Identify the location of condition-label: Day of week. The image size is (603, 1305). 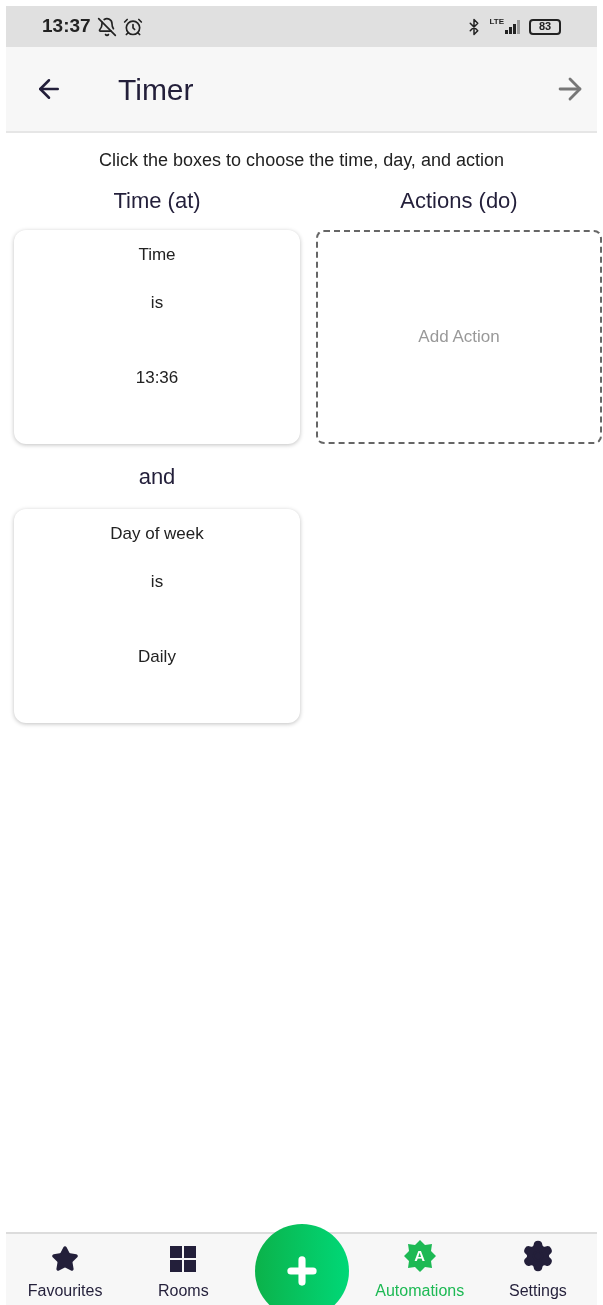
(157, 534).